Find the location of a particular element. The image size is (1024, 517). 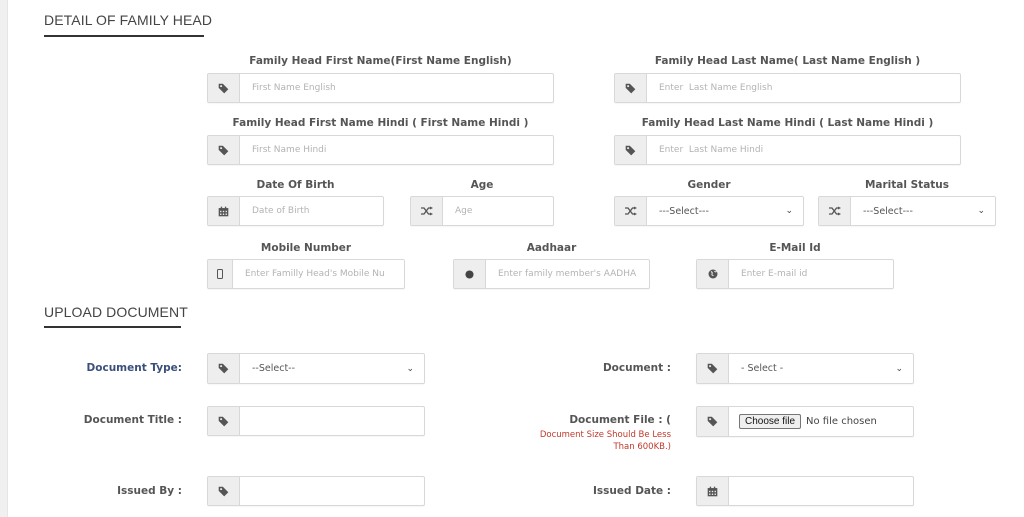

gender-group: ---Select--- ⌄ is located at coordinates (709, 211).